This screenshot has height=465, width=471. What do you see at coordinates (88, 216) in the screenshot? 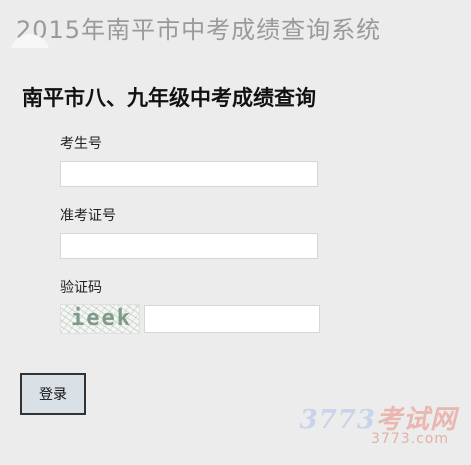
I see `exam-id-label: 准考证号` at bounding box center [88, 216].